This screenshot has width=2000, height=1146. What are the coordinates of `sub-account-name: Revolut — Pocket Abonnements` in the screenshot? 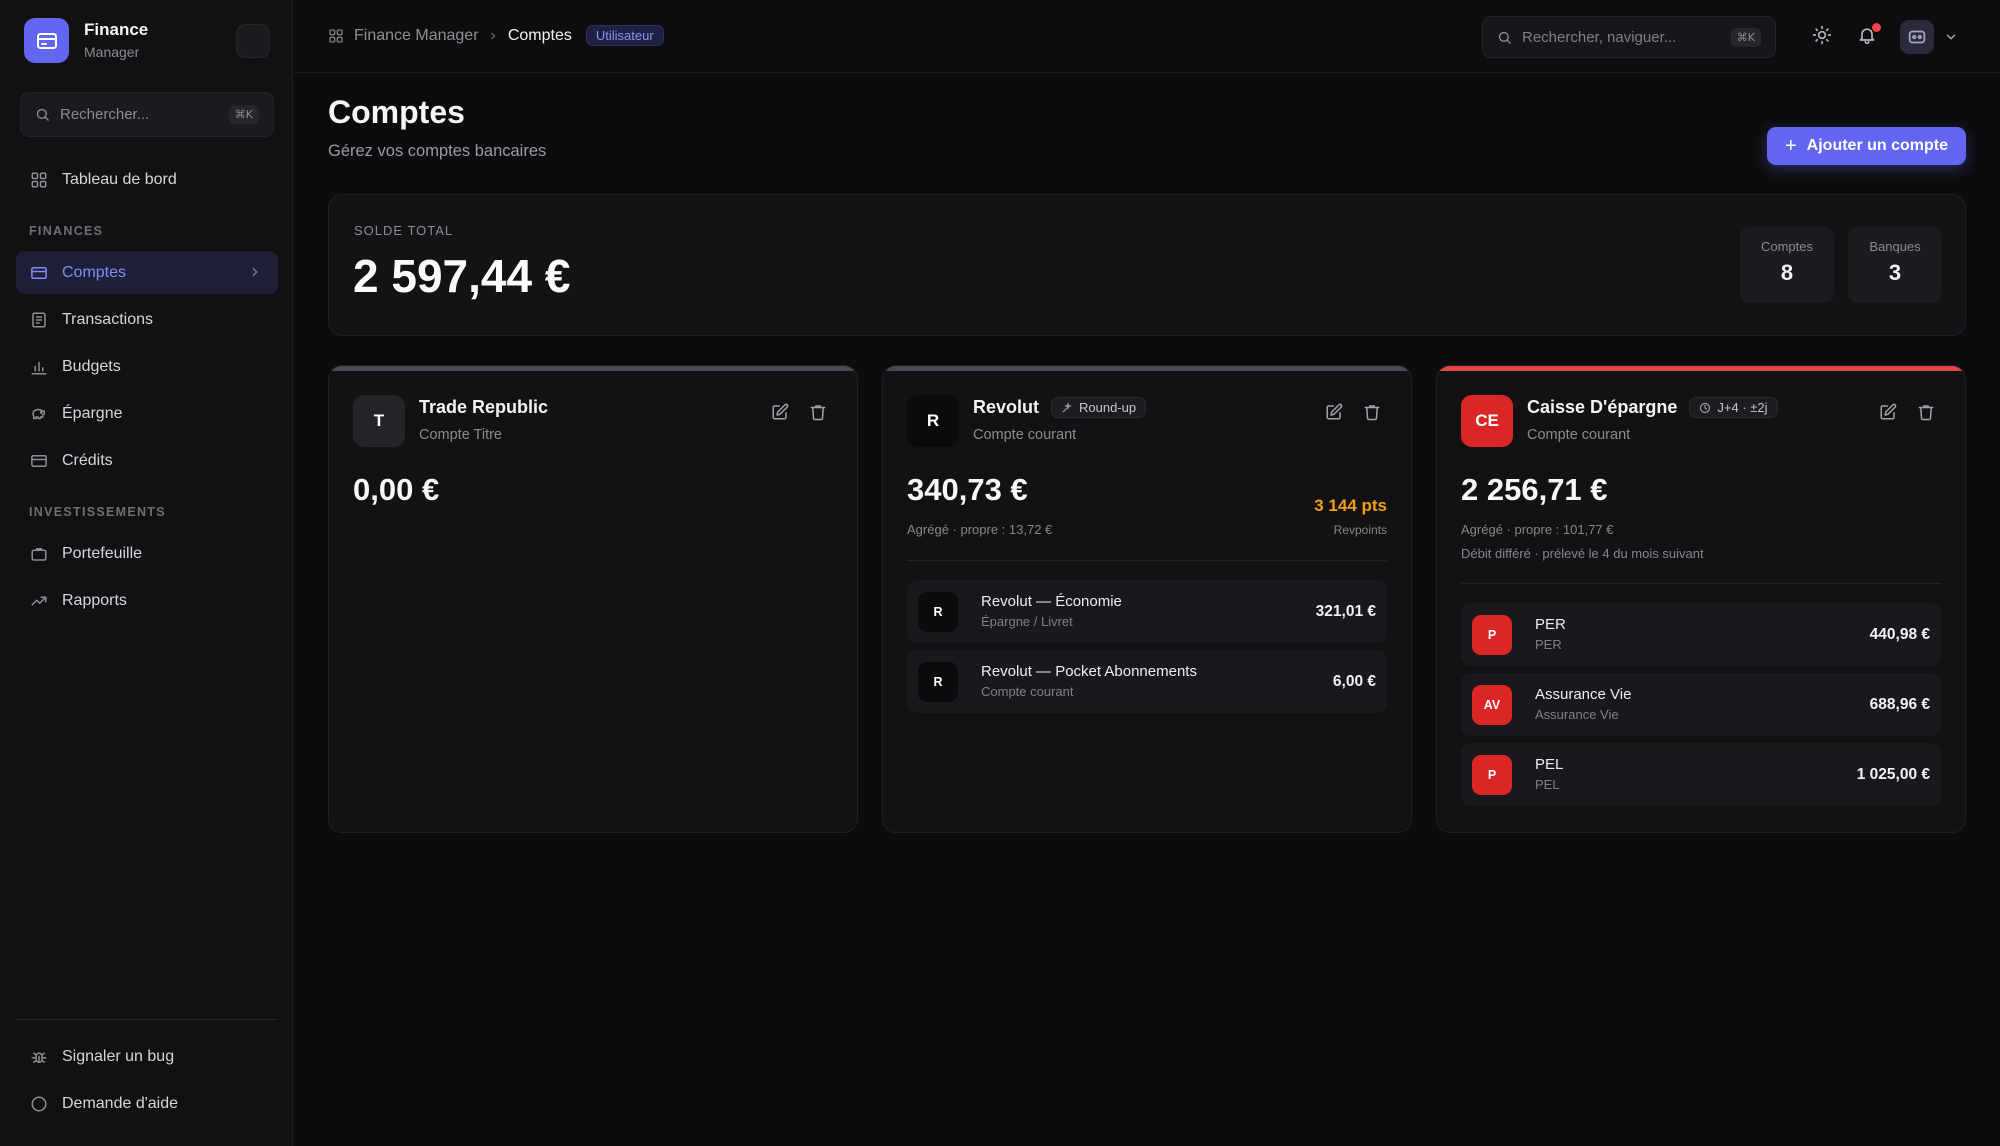 It's located at (1089, 671).